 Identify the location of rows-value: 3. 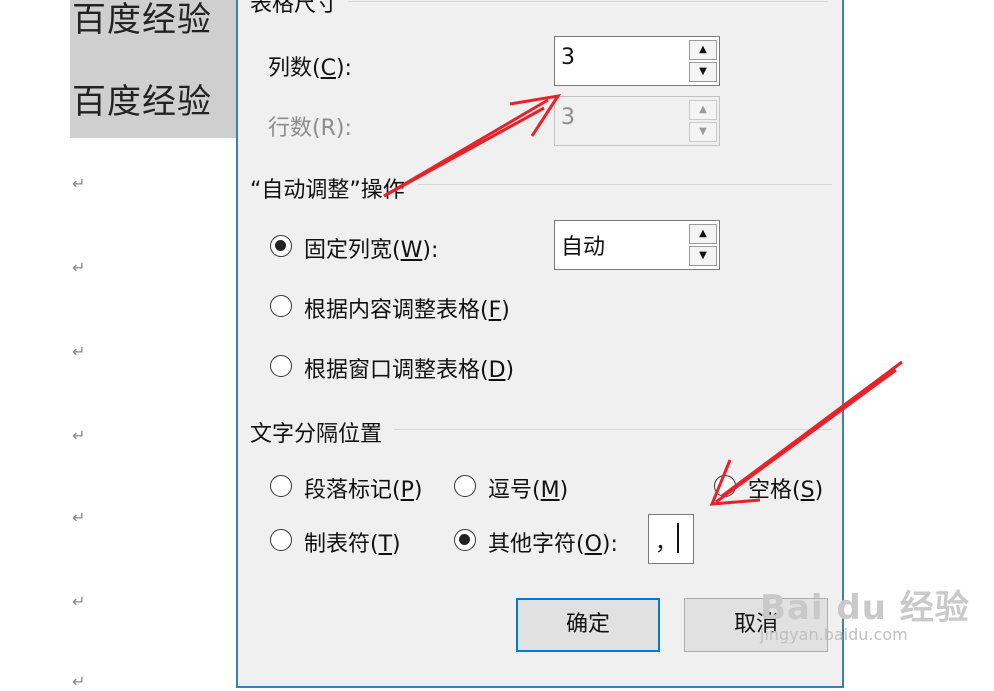
(568, 117).